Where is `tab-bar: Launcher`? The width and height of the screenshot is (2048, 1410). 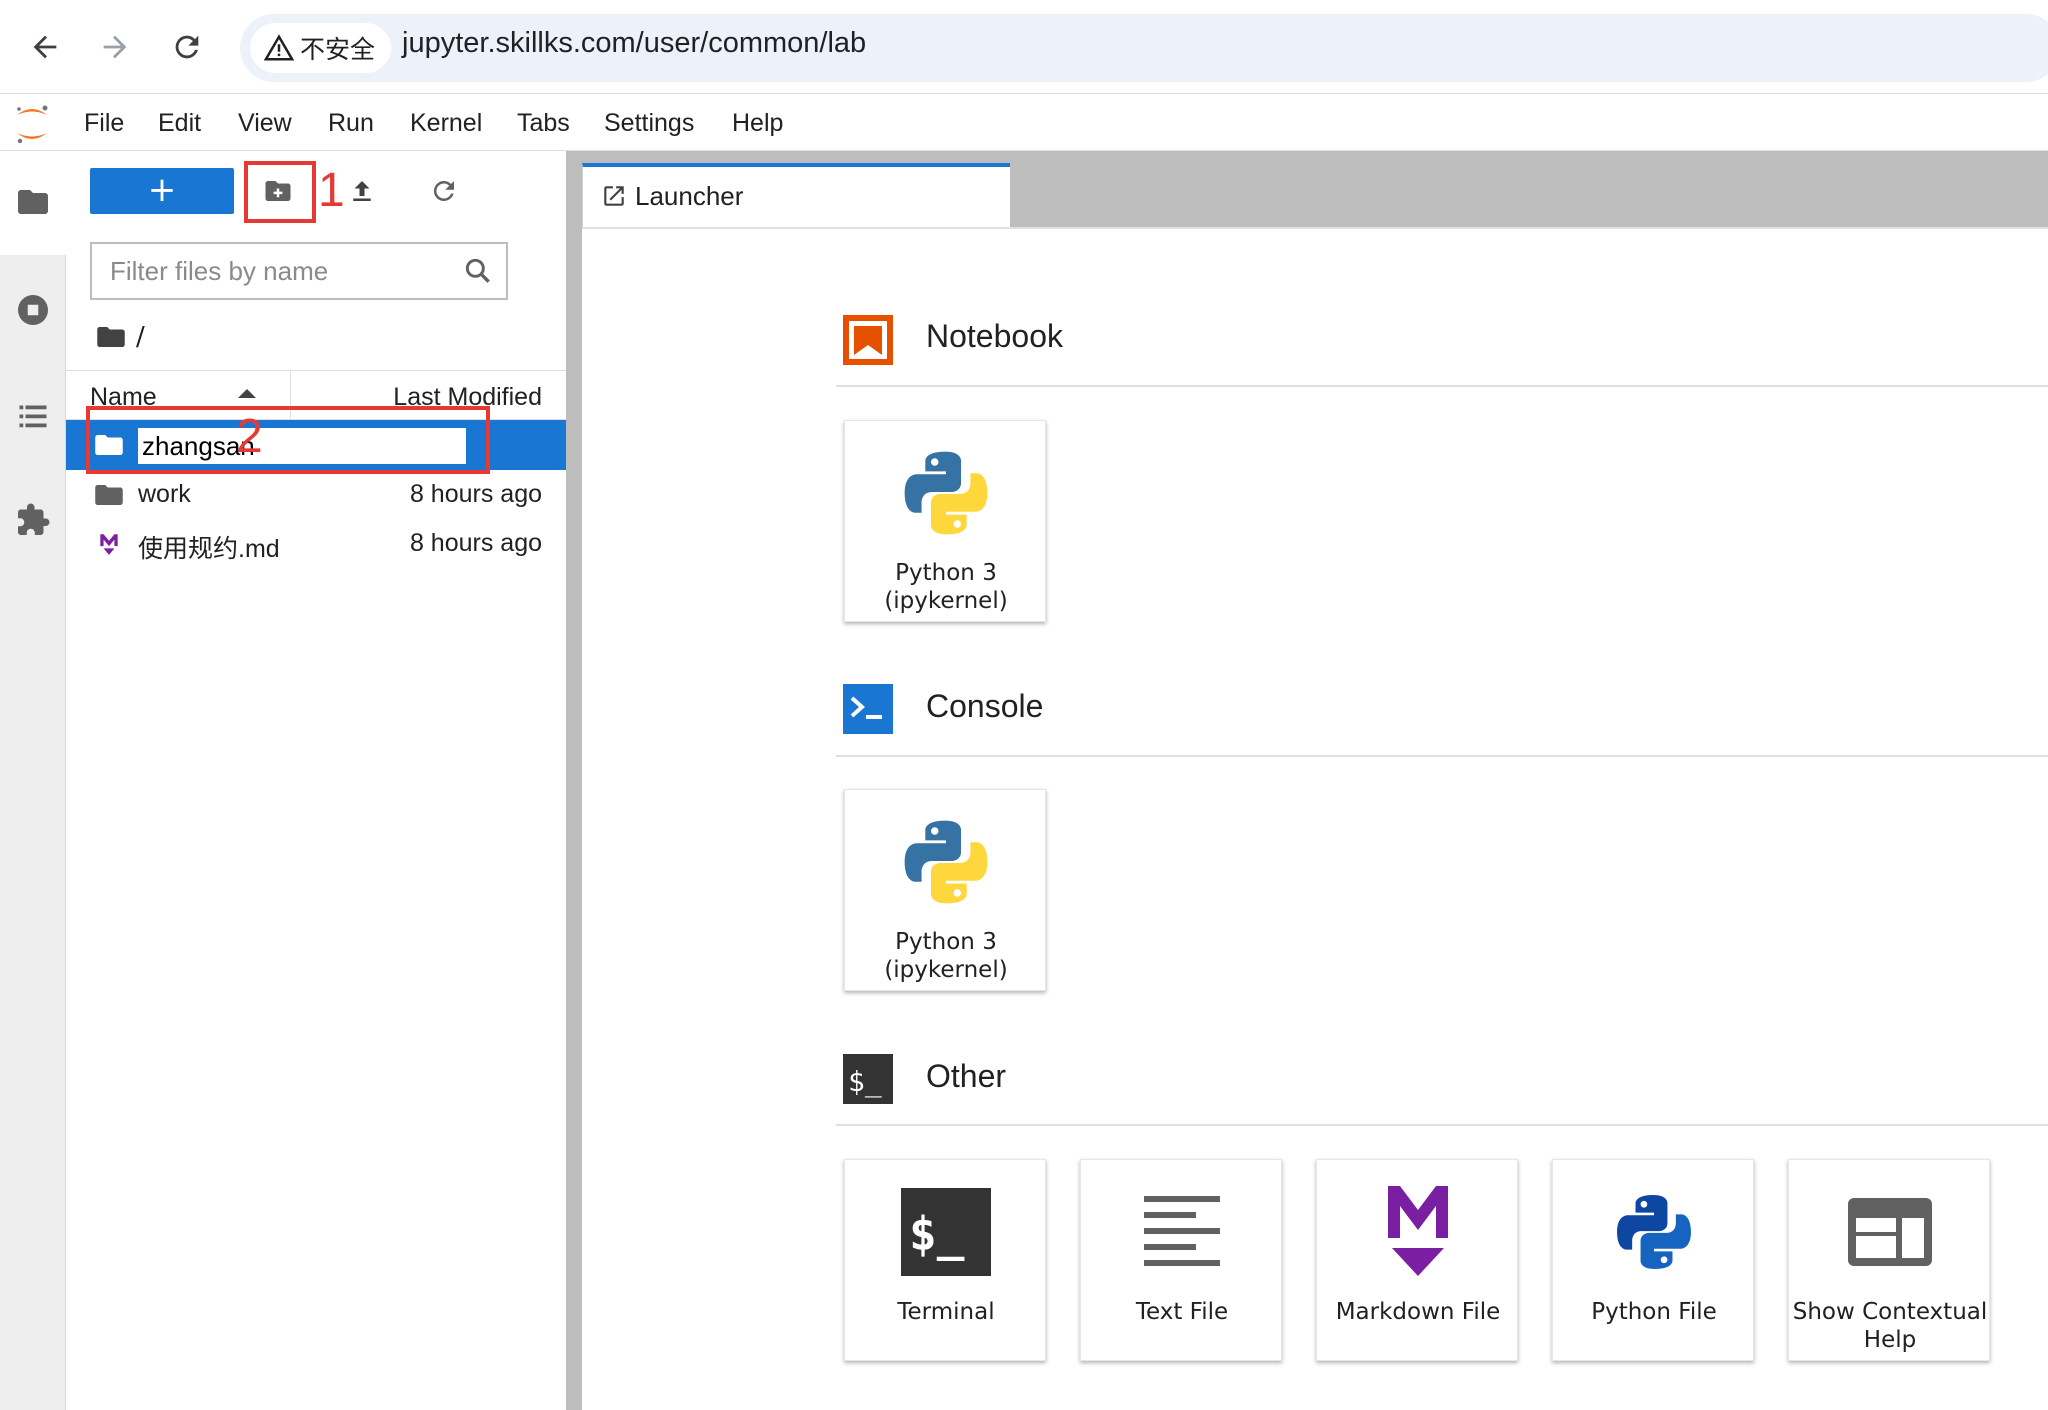 tab-bar: Launcher is located at coordinates (1315, 190).